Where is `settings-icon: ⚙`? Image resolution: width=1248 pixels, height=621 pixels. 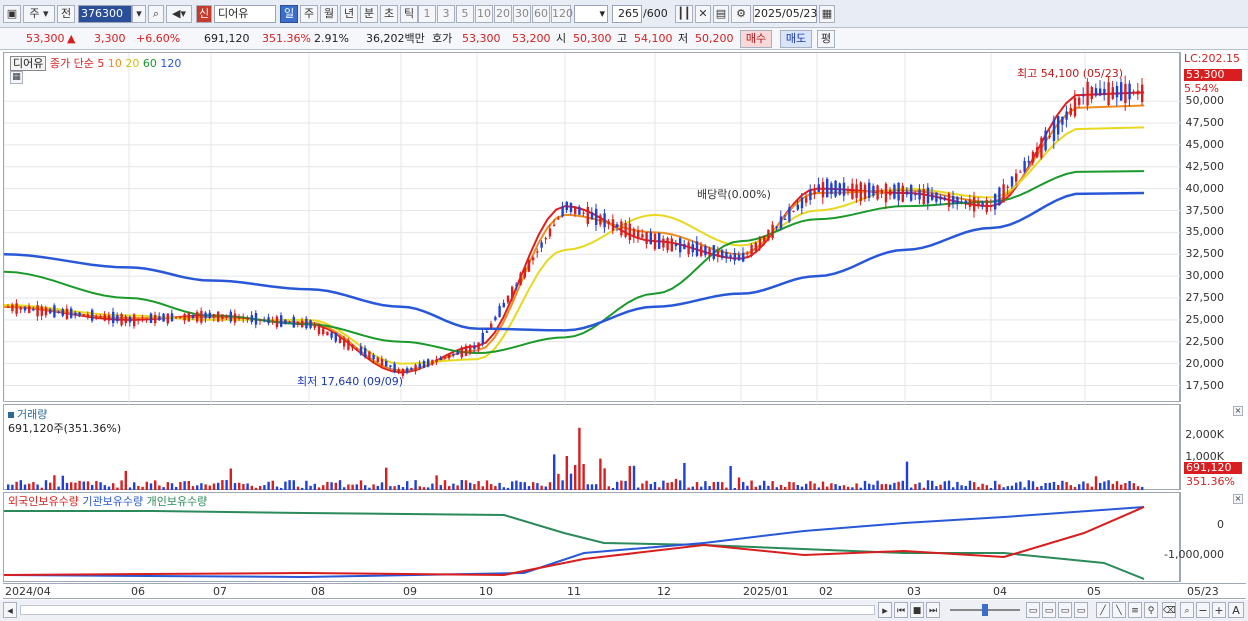 settings-icon: ⚙ is located at coordinates (741, 14).